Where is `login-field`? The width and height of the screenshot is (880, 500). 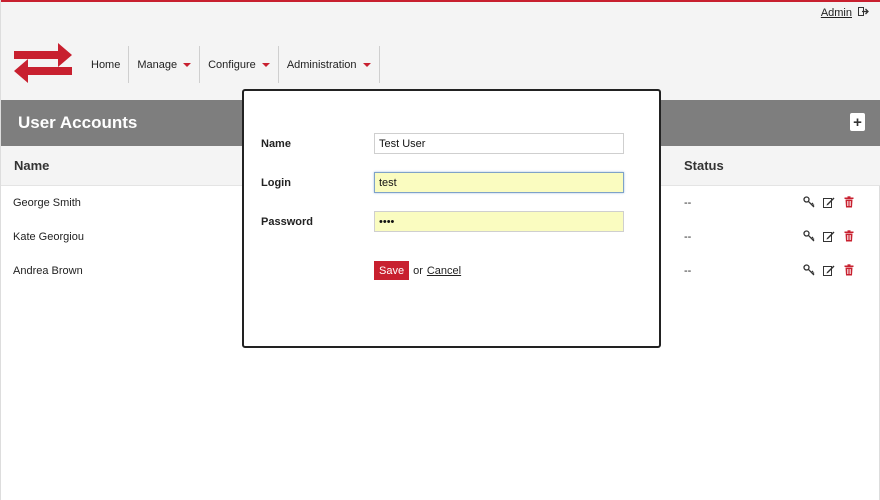 login-field is located at coordinates (499, 182).